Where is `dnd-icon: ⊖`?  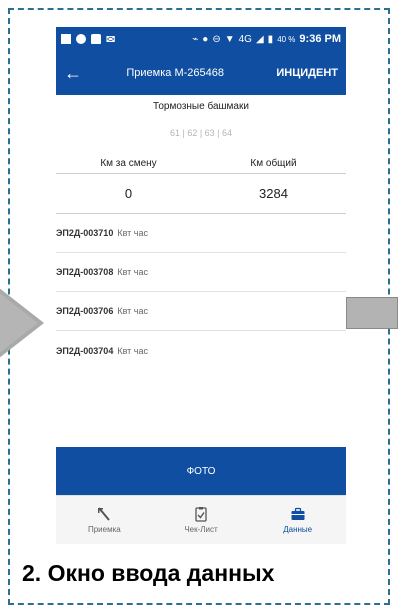
dnd-icon: ⊖ is located at coordinates (216, 39).